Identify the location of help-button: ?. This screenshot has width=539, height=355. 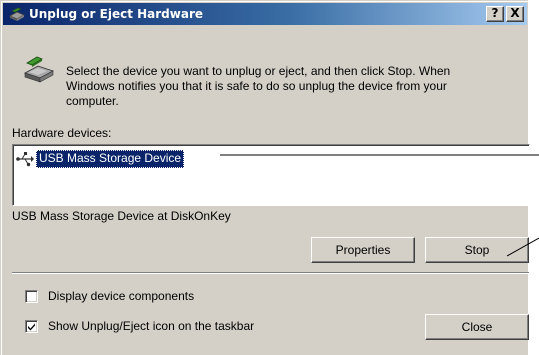
(495, 14).